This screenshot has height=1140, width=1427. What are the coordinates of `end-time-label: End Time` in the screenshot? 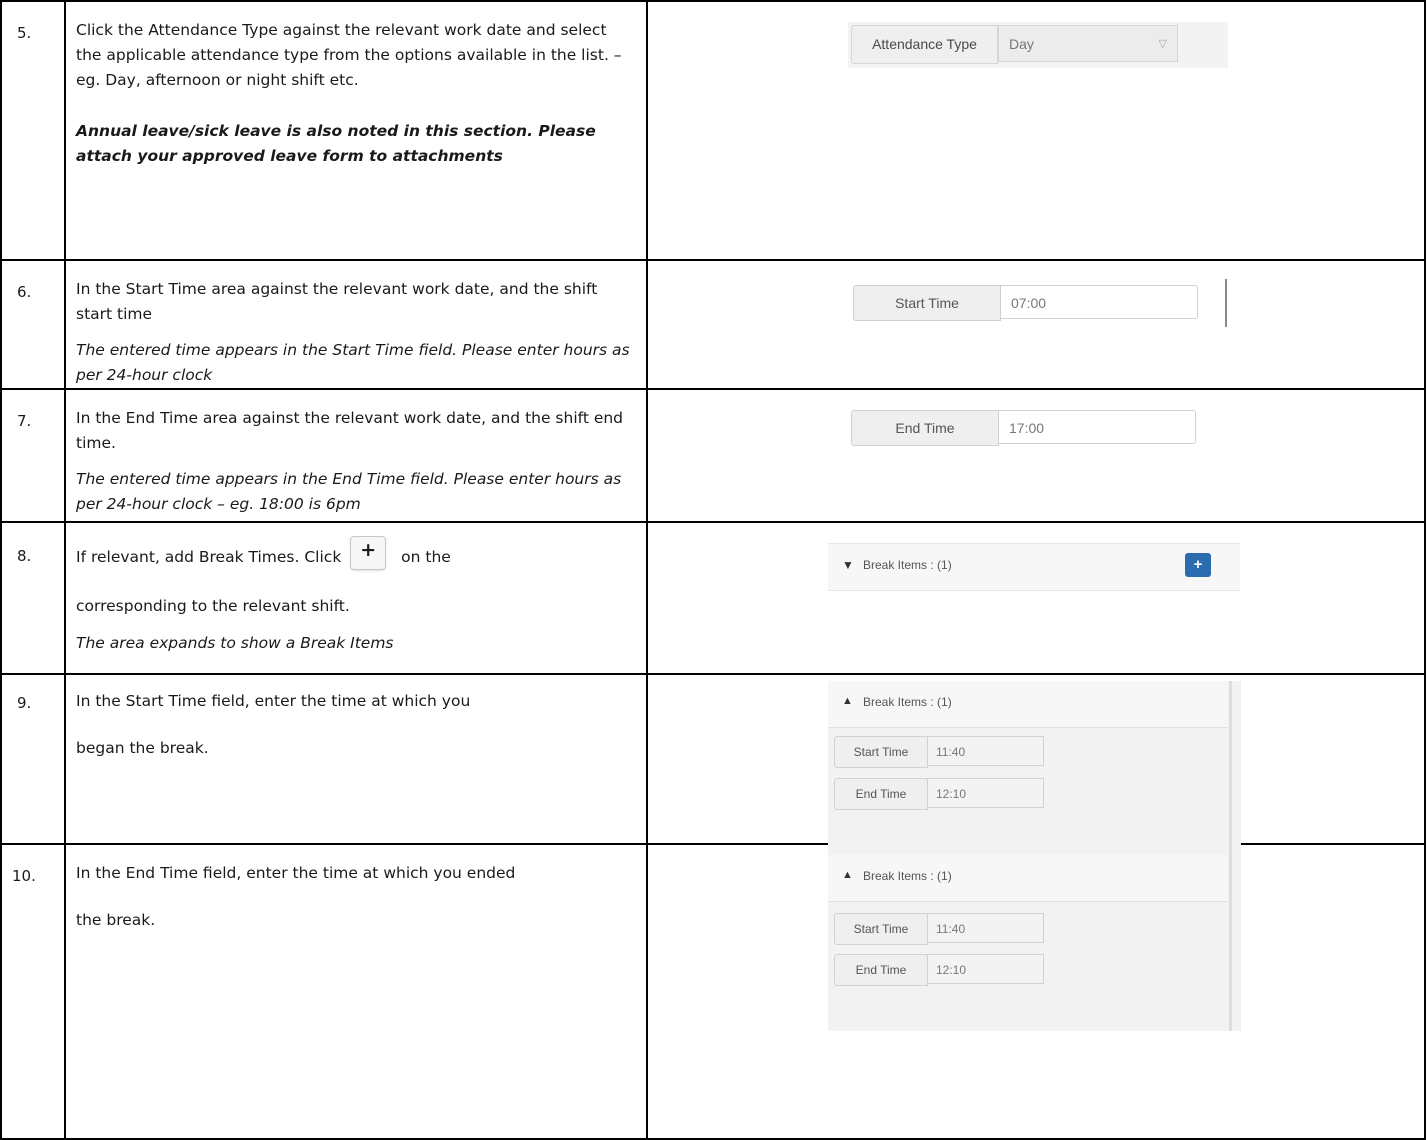 It's located at (925, 428).